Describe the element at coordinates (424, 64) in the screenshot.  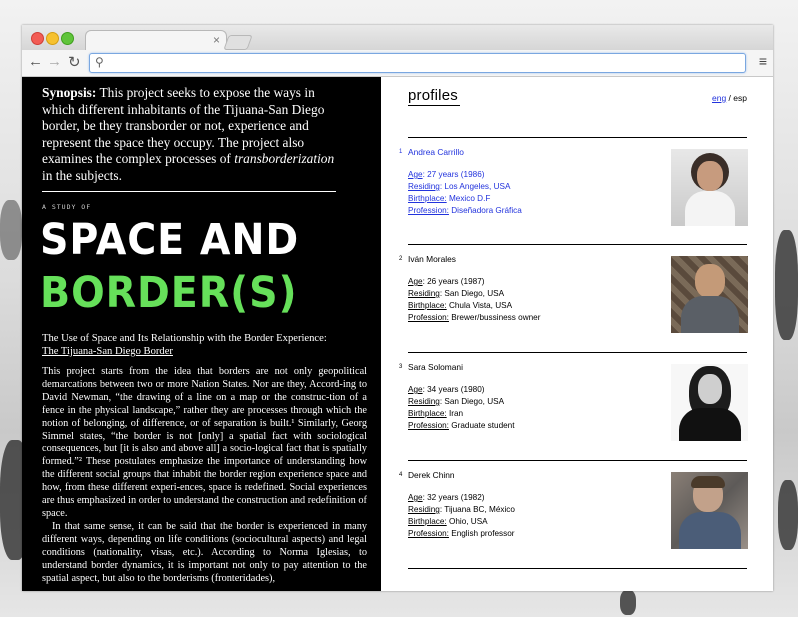
I see `url-input` at that location.